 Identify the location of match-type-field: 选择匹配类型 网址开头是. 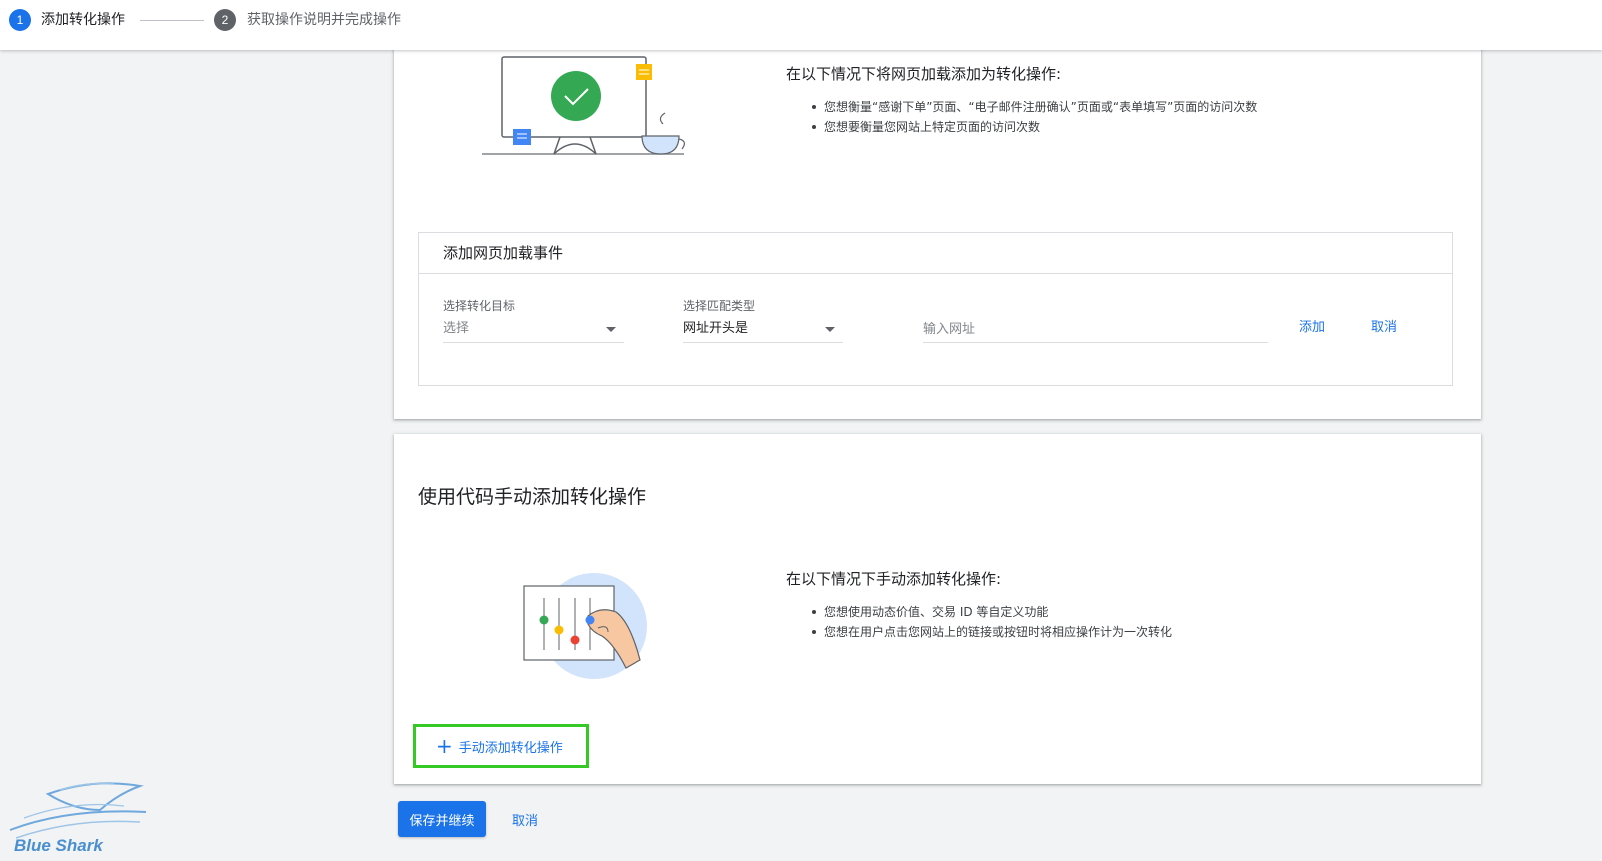
(763, 322).